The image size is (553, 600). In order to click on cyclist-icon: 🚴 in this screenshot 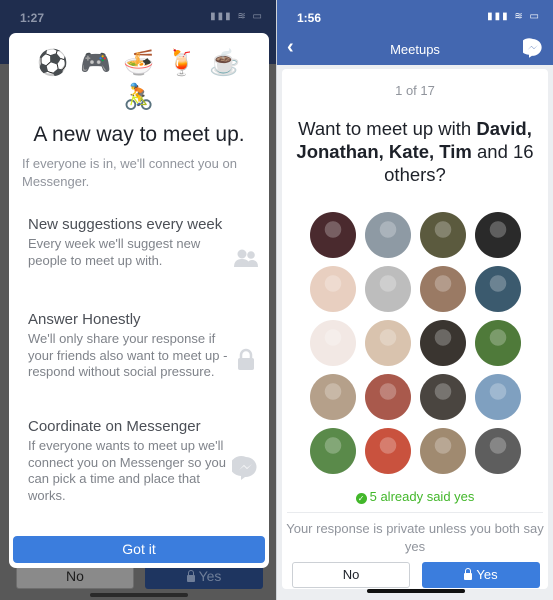, I will do `click(139, 97)`.